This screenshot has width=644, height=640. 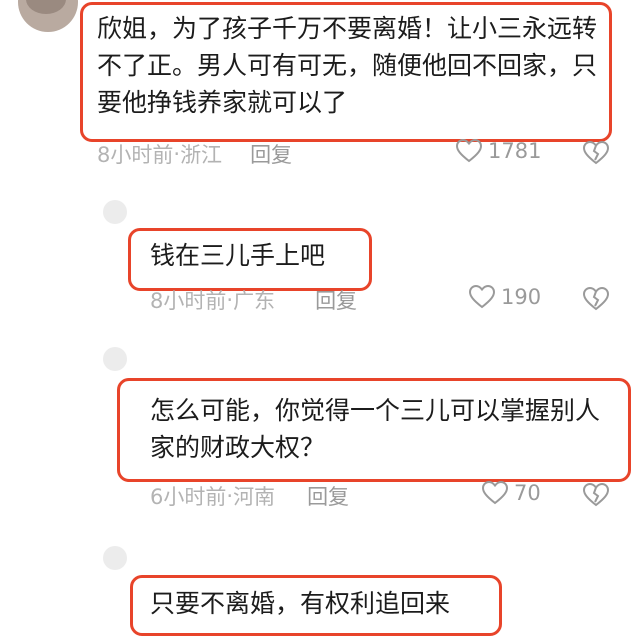 I want to click on comment-text: 只要不离婚，有权利追回来, so click(x=300, y=603).